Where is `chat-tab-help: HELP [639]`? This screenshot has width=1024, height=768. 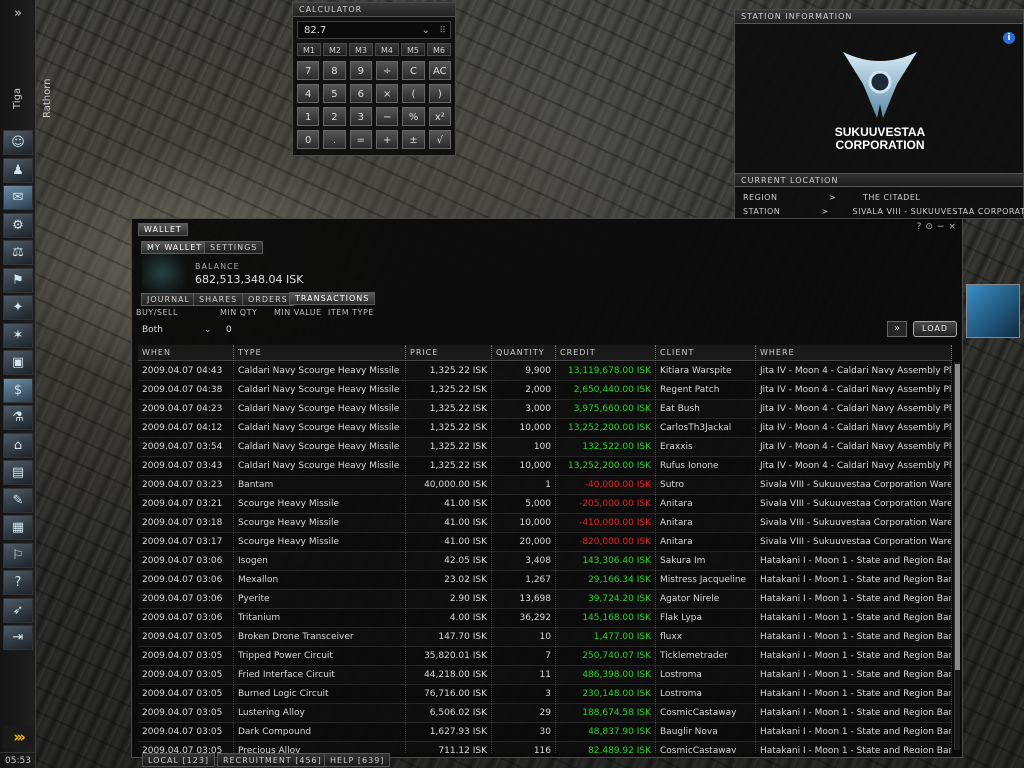
chat-tab-help: HELP [639] is located at coordinates (357, 760).